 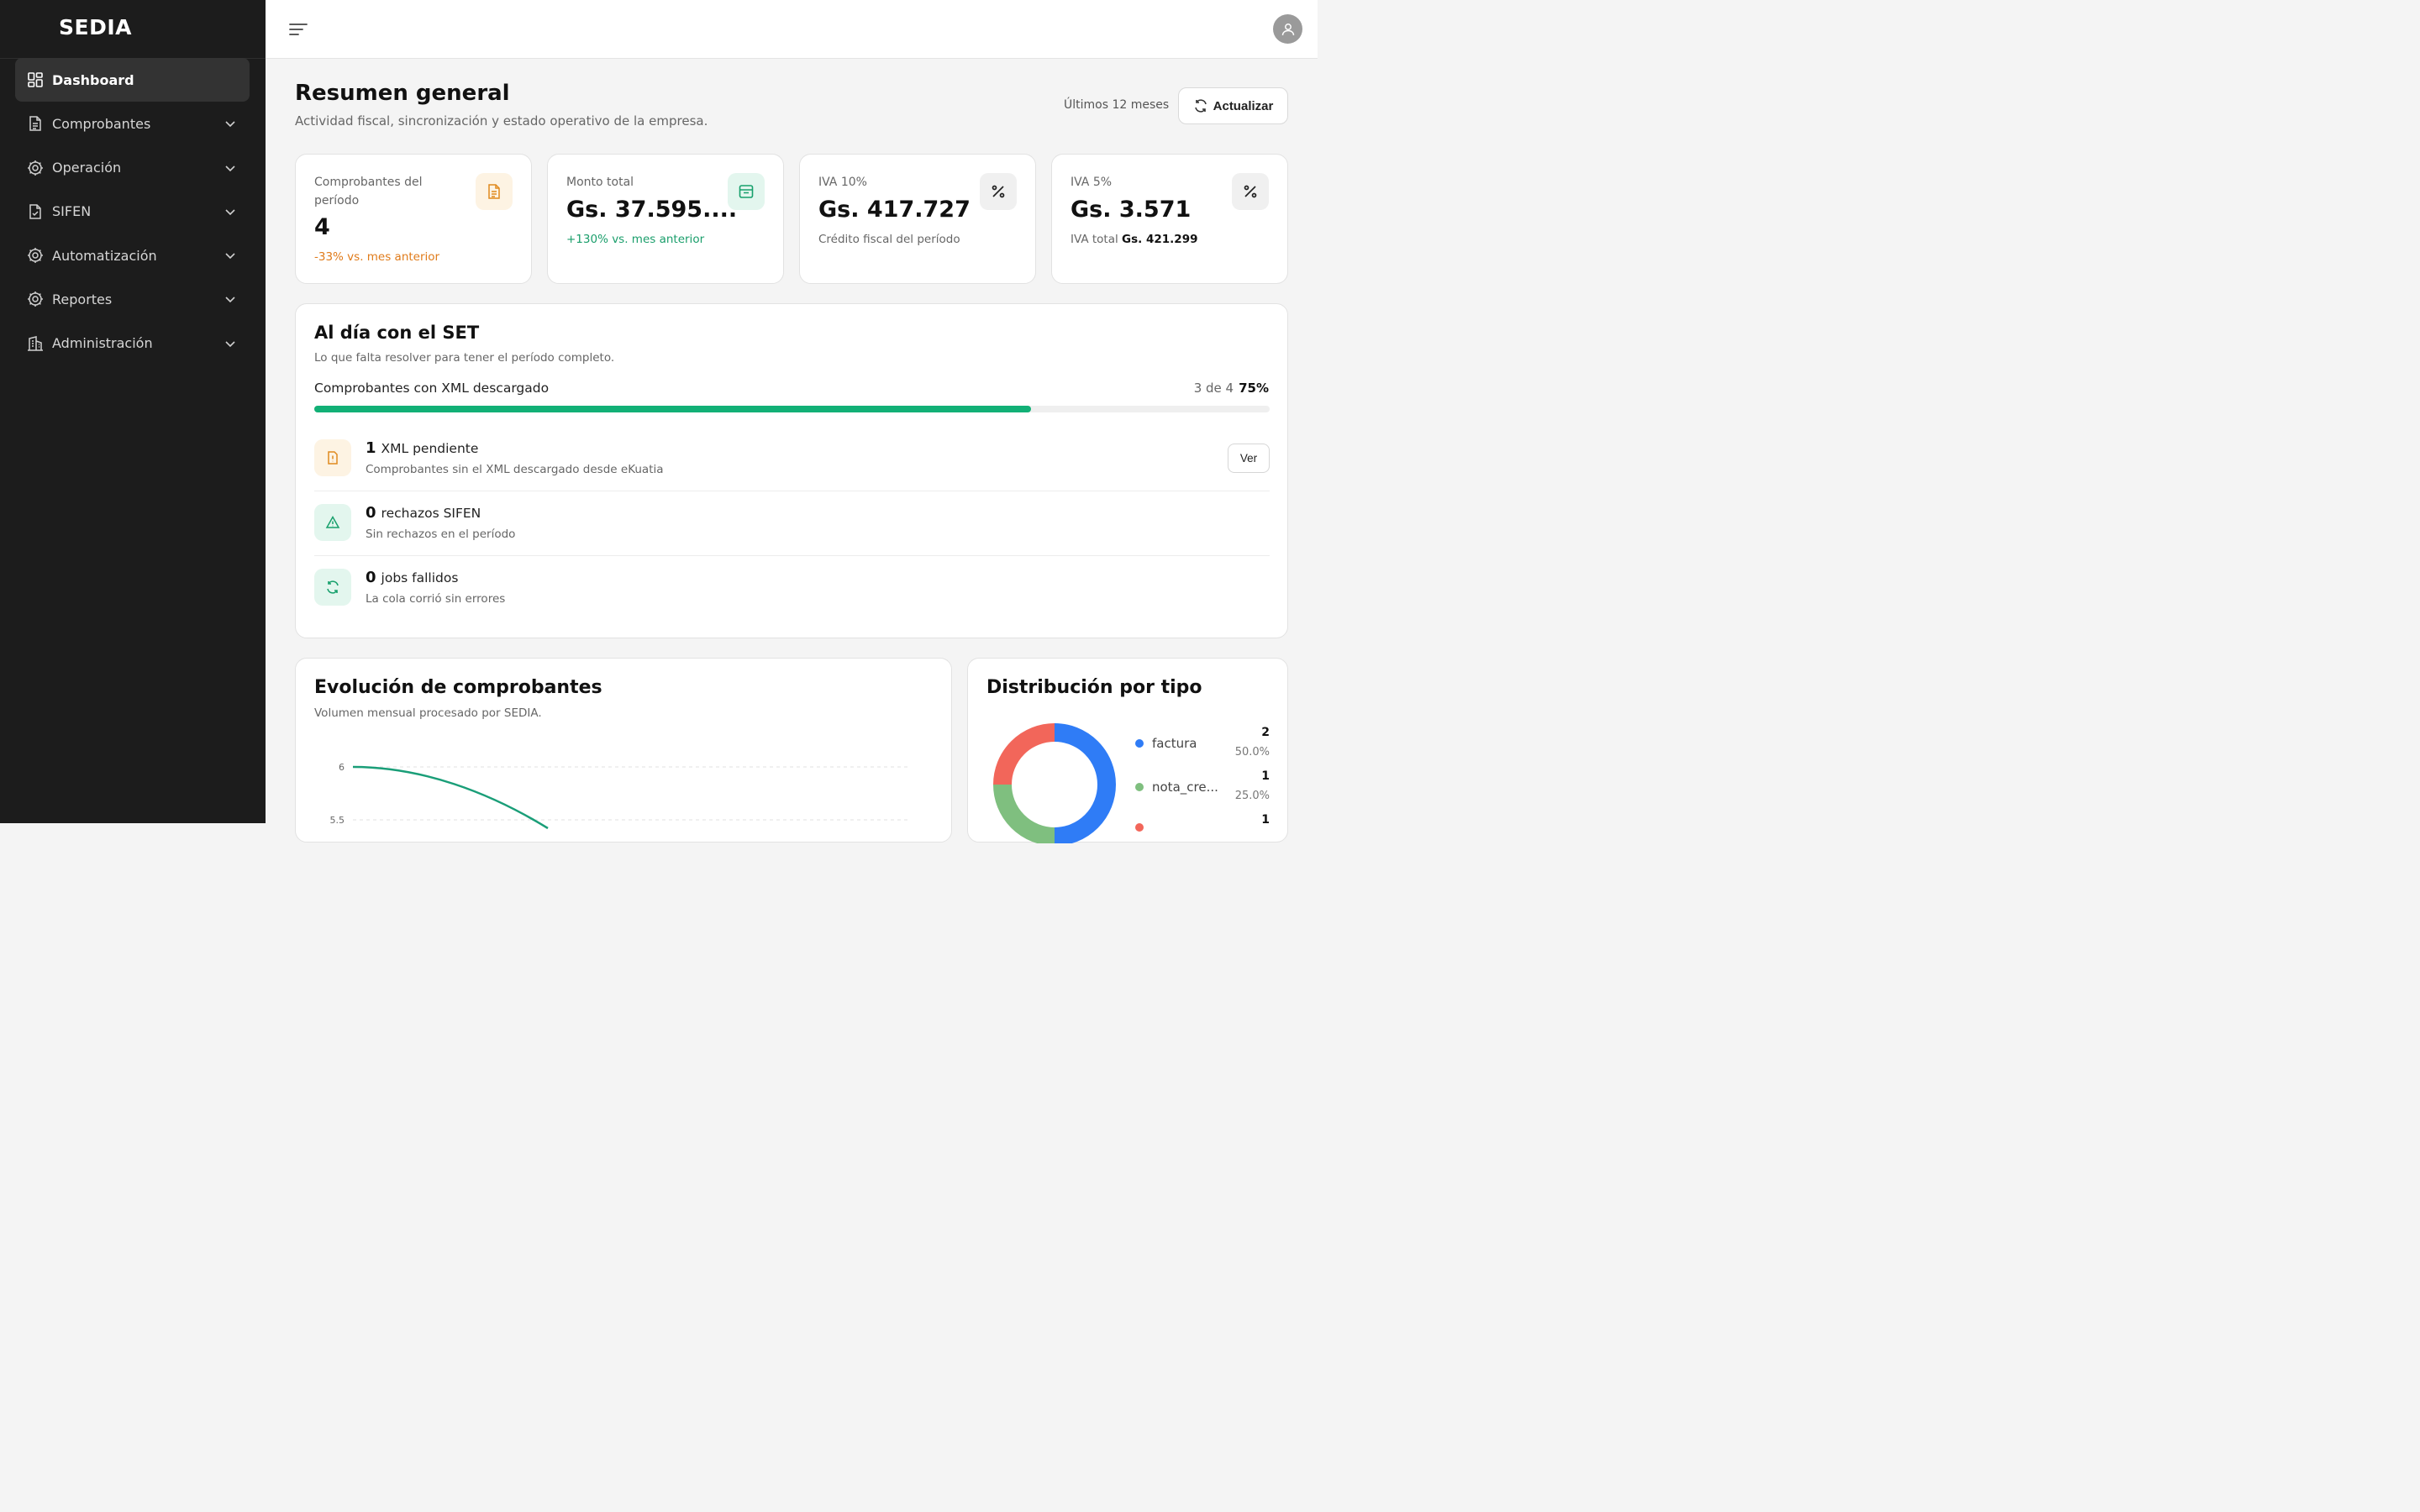 I want to click on kpi-label: IVA 5%, so click(x=1092, y=182).